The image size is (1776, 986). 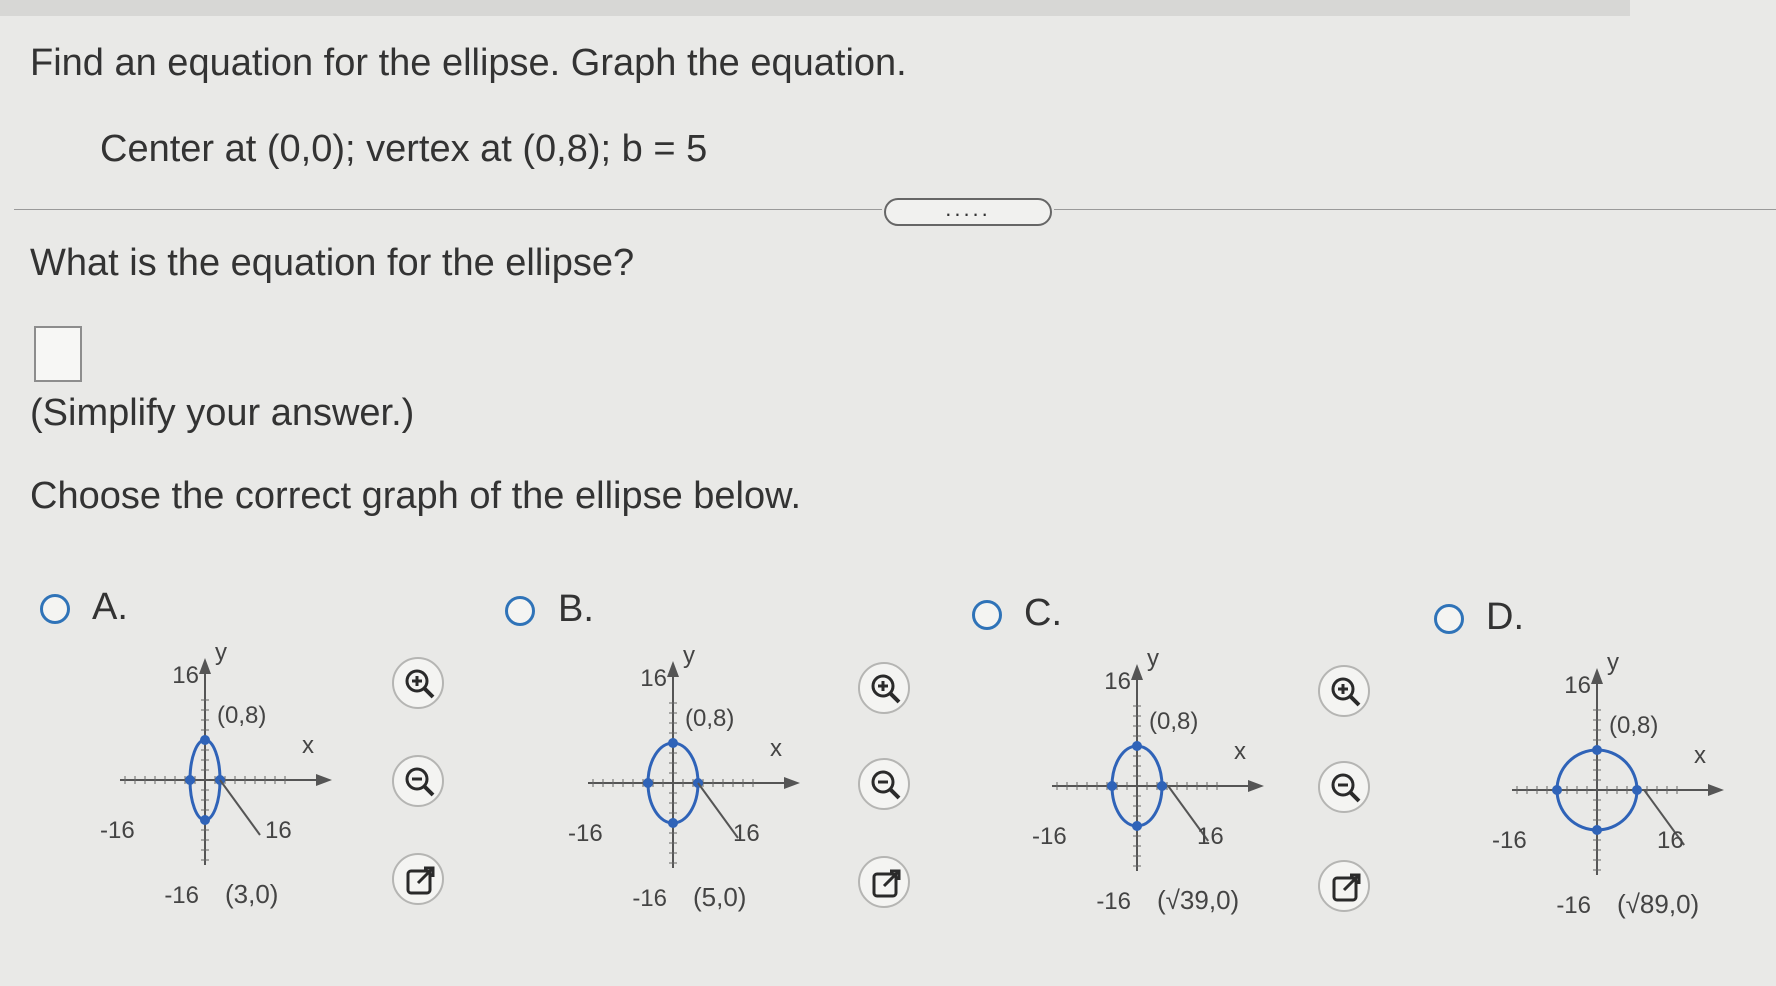 I want to click on option-a-letter: A., so click(x=110, y=607).